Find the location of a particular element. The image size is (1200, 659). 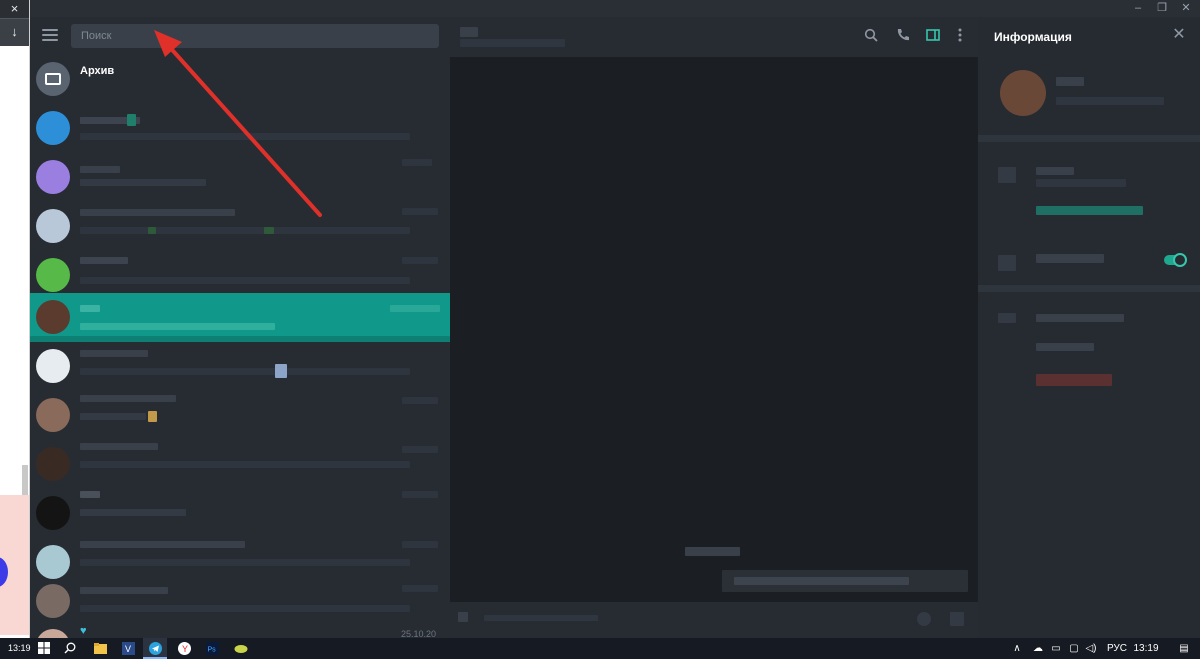

onedrive-icon: ☁ is located at coordinates (1038, 648).